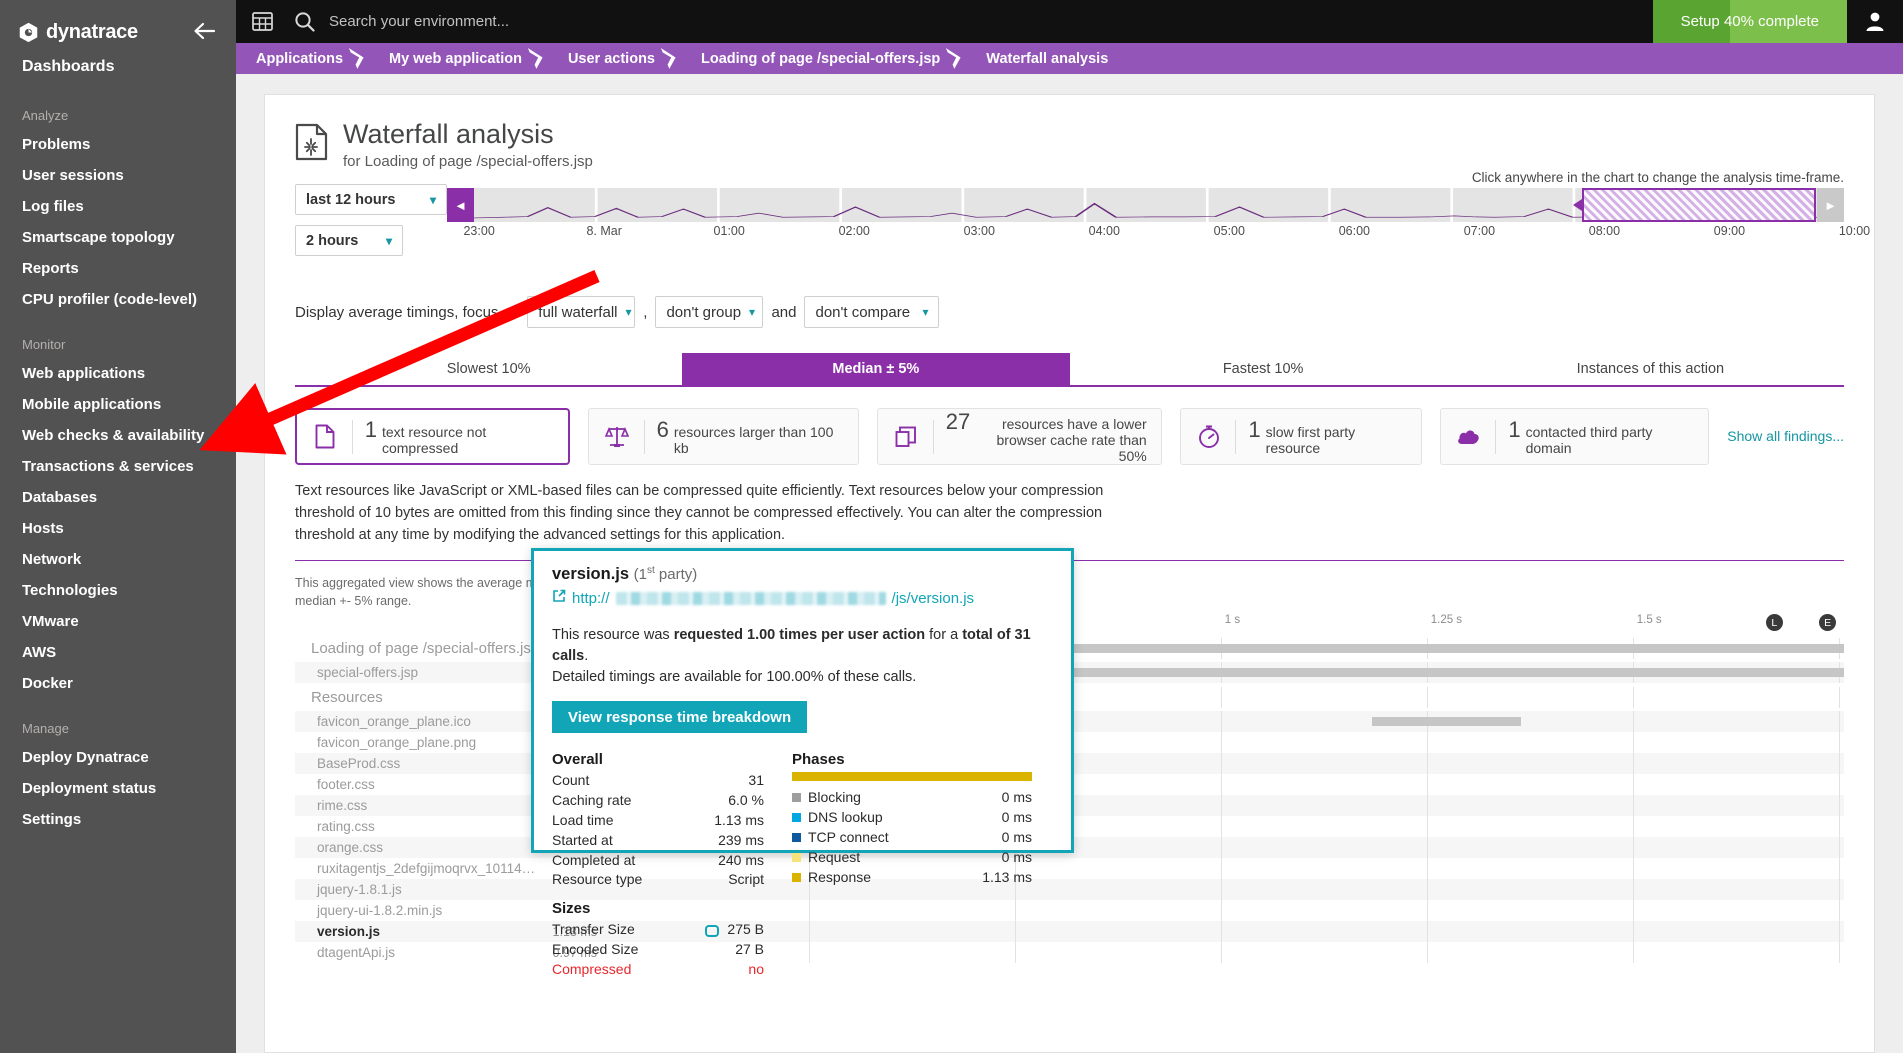 The width and height of the screenshot is (1903, 1053). Describe the element at coordinates (1650, 369) in the screenshot. I see `tab-instances-of-this-action: Instances of this action` at that location.